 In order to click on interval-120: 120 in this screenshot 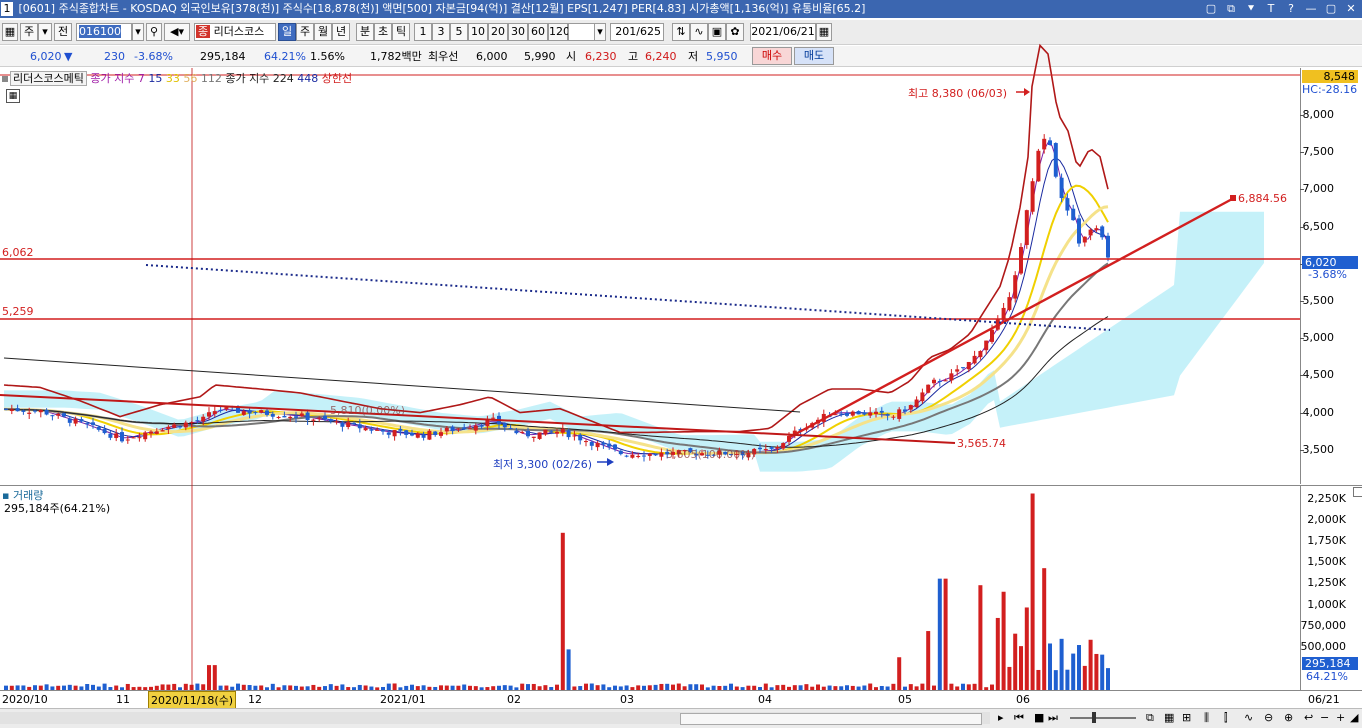, I will do `click(559, 32)`.